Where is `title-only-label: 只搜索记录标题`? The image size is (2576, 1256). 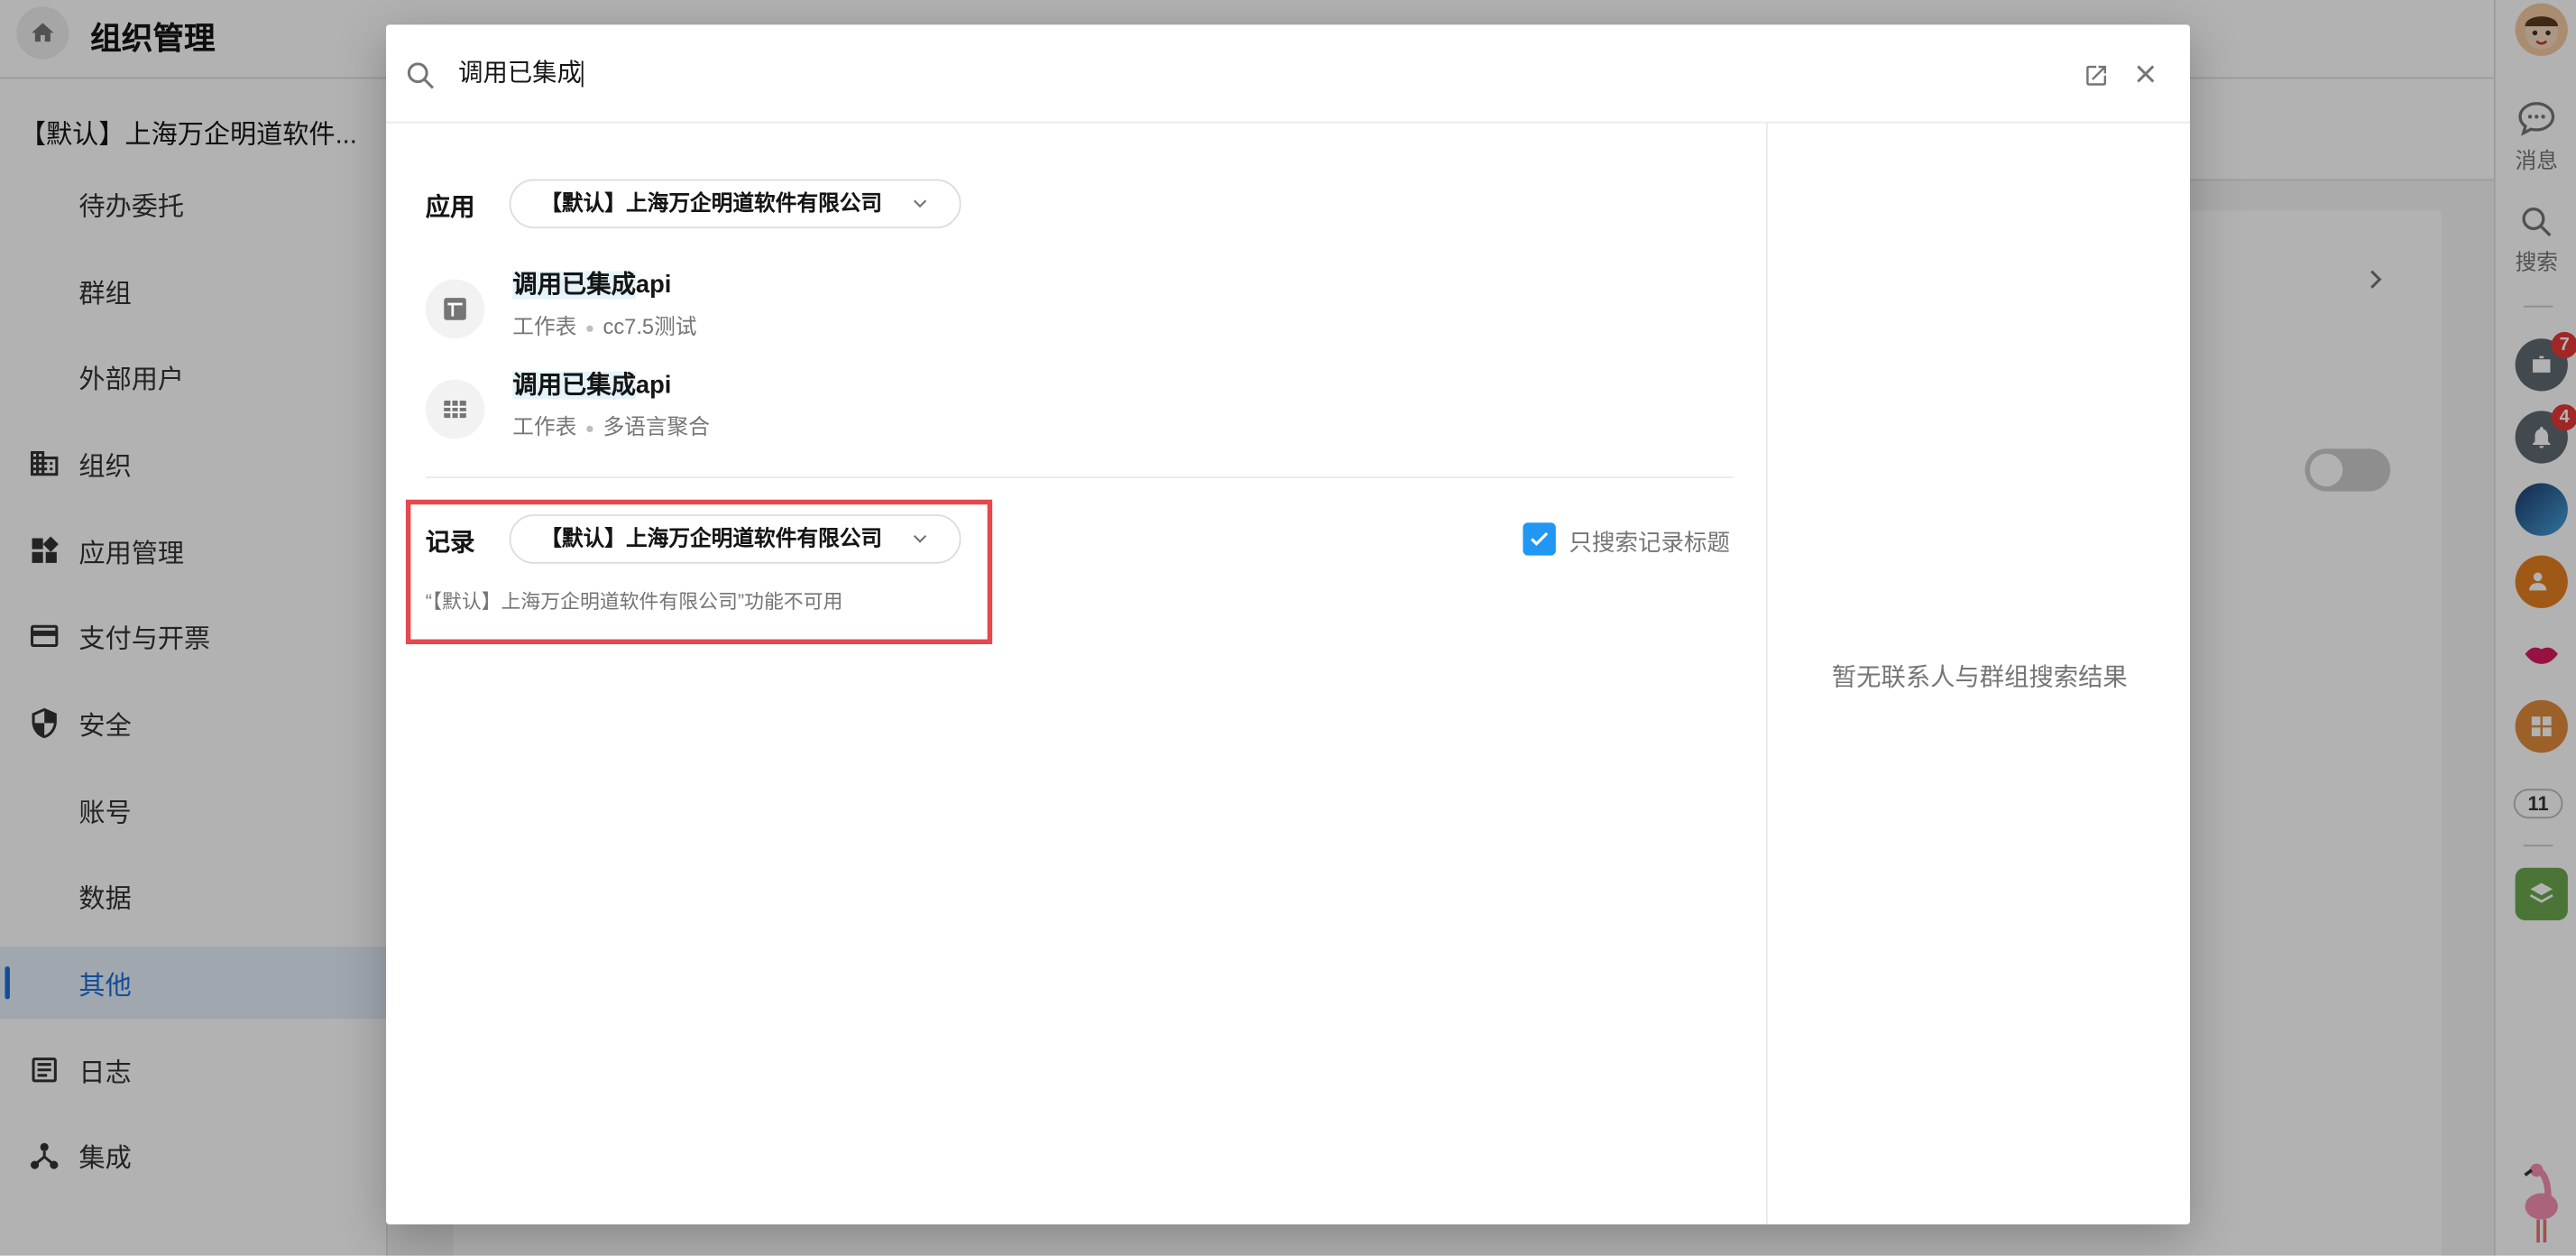
title-only-label: 只搜索记录标题 is located at coordinates (1650, 542).